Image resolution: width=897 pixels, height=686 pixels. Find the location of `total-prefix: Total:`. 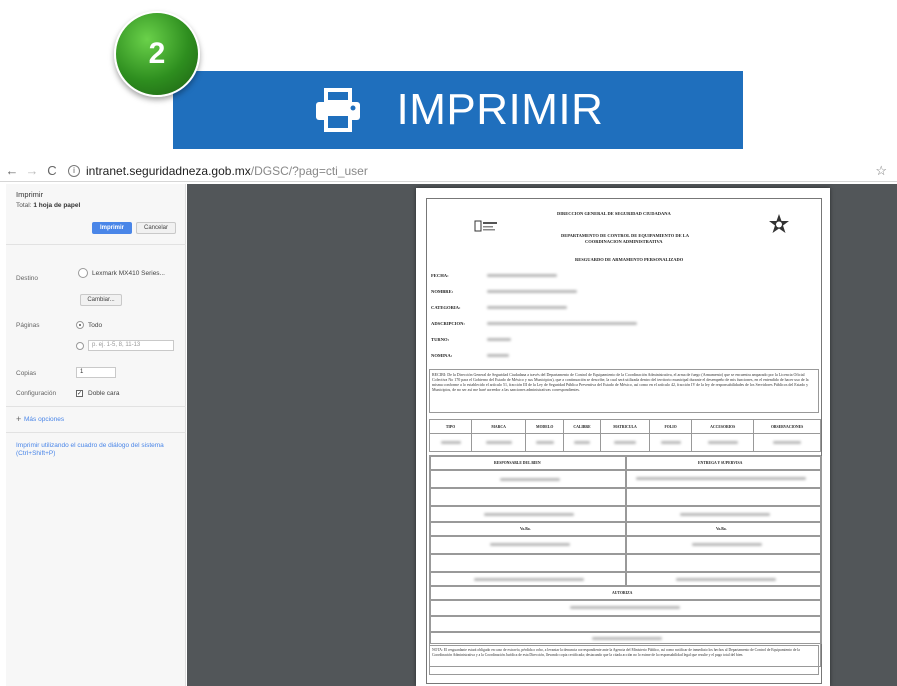

total-prefix: Total: is located at coordinates (24, 205).